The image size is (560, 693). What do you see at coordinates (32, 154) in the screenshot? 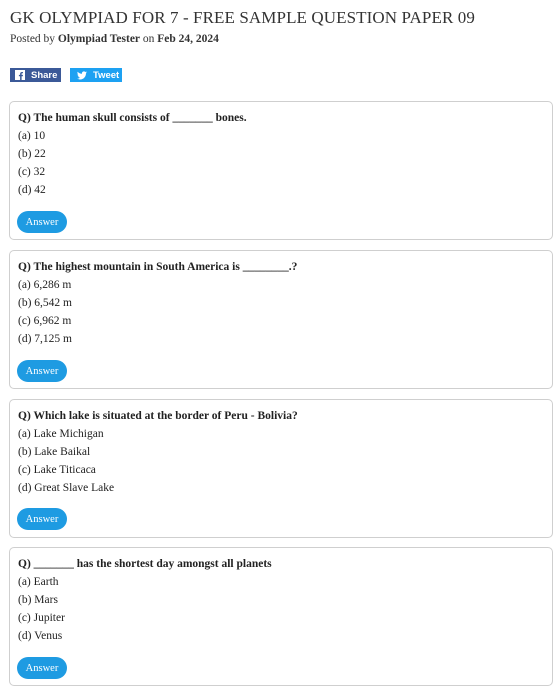
I see `option-b: (b) 22` at bounding box center [32, 154].